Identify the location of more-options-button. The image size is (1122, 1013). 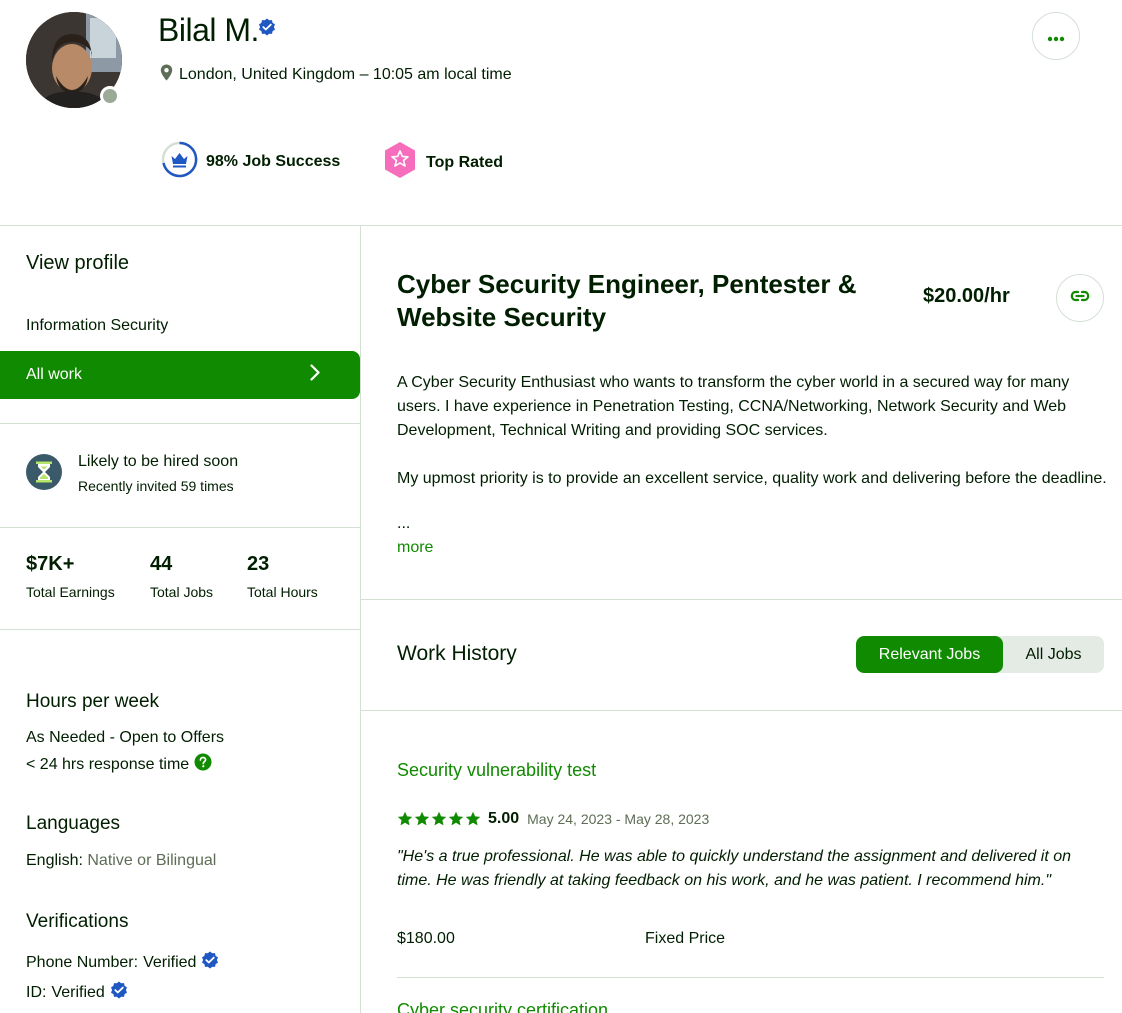
(1056, 36).